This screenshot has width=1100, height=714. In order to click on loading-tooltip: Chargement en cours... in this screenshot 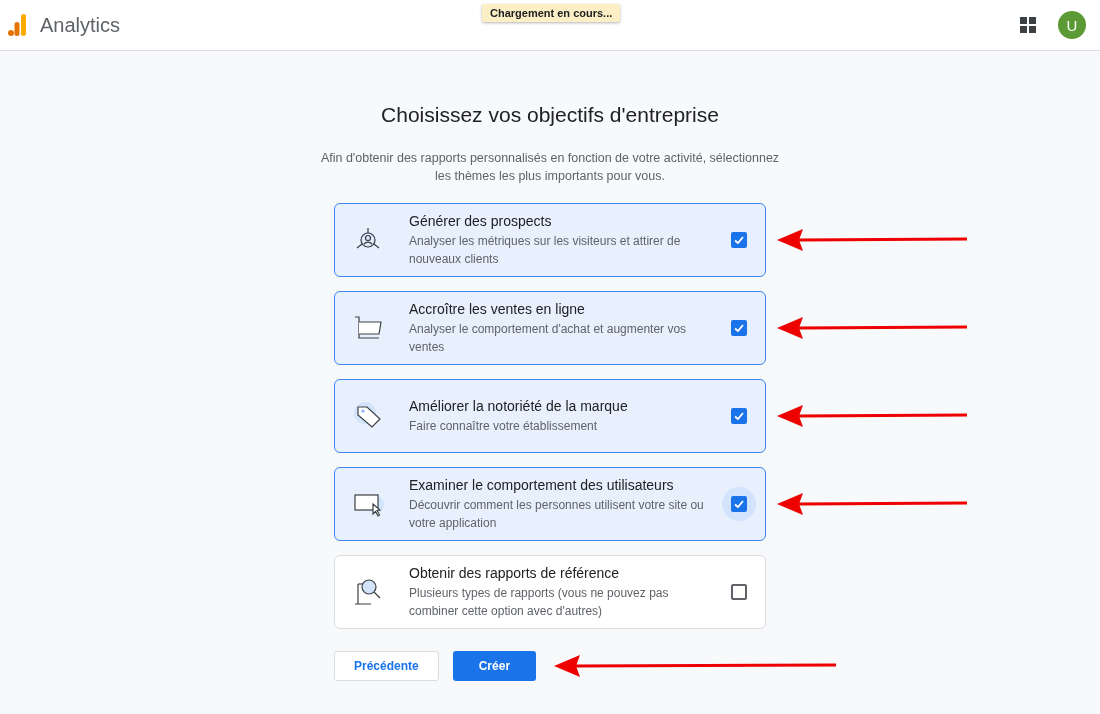, I will do `click(551, 13)`.